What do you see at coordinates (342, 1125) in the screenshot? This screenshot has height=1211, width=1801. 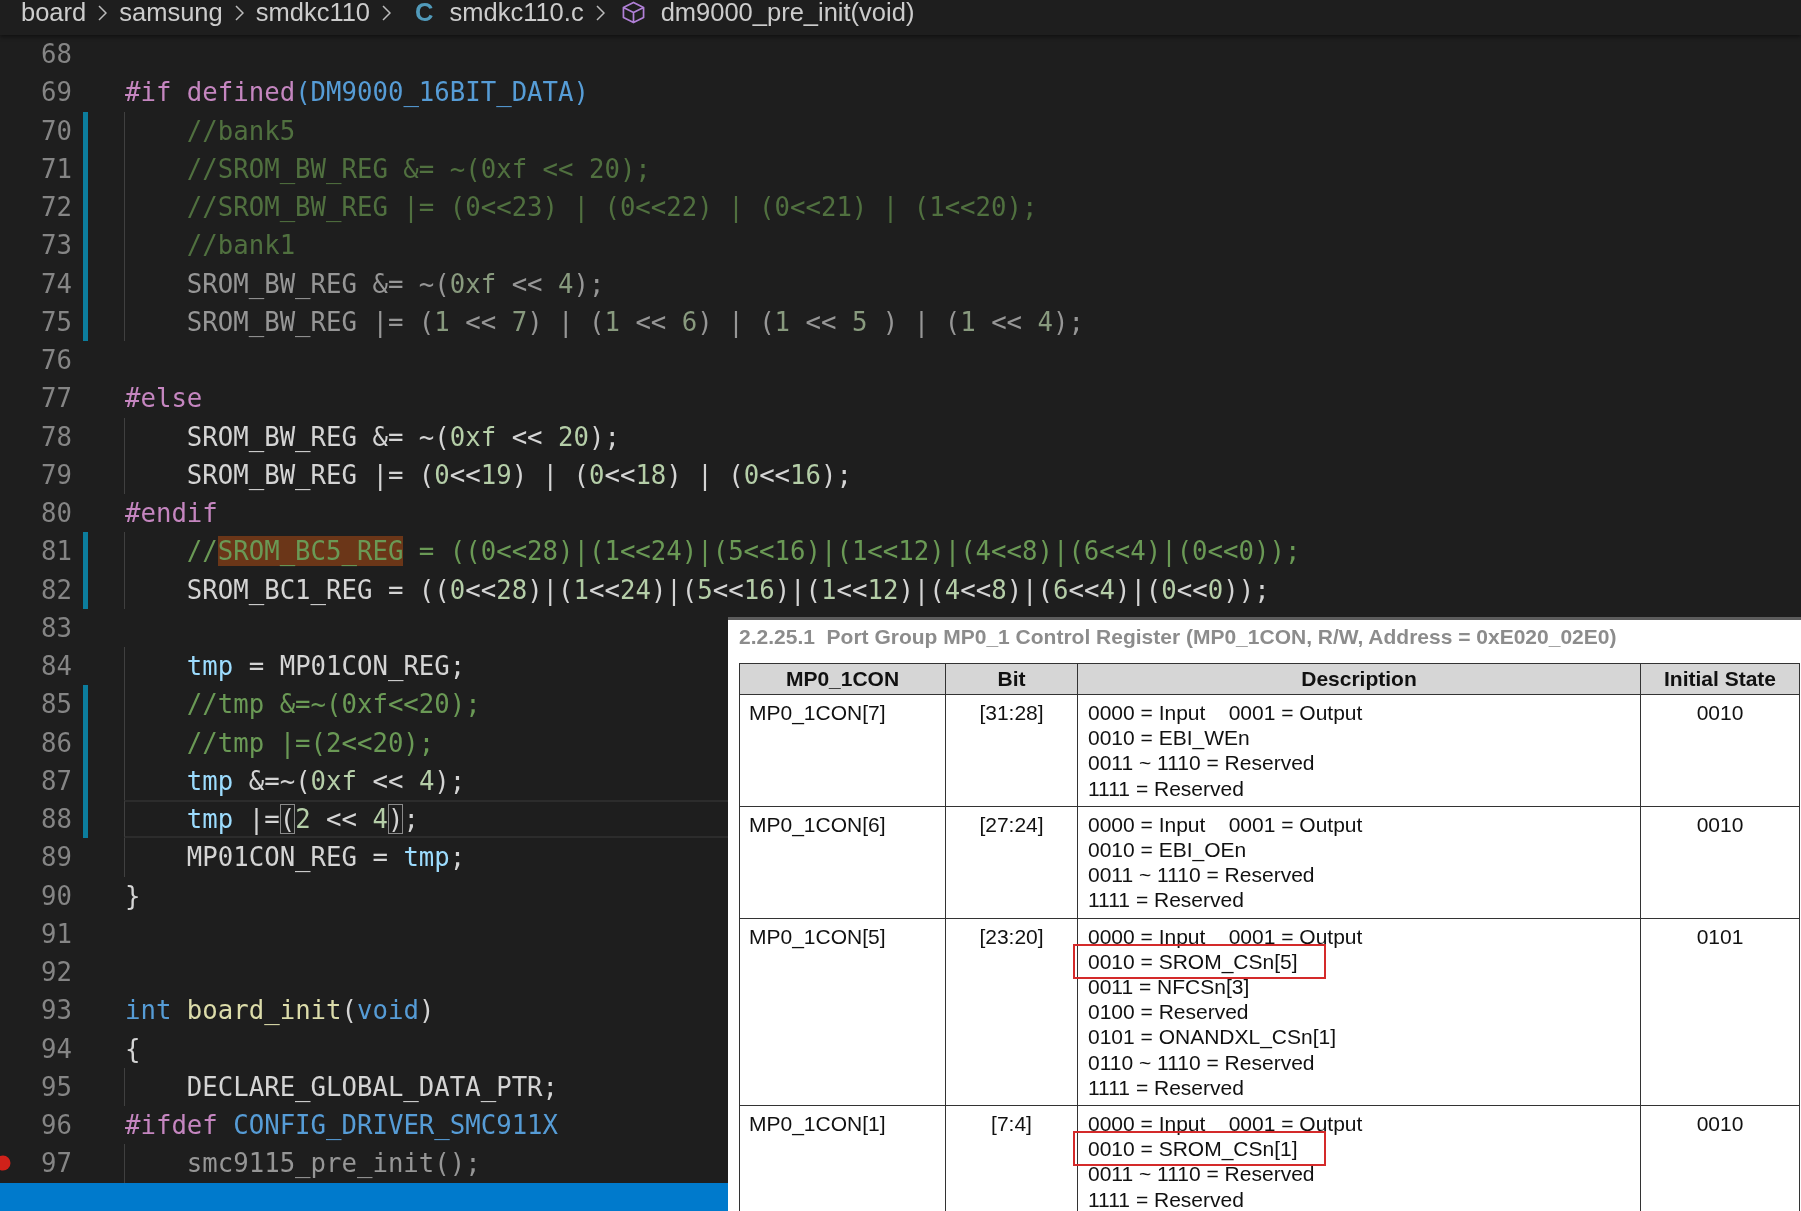 I see `code-line: #ifdef CONFIG_DRIVER_SMC911X` at bounding box center [342, 1125].